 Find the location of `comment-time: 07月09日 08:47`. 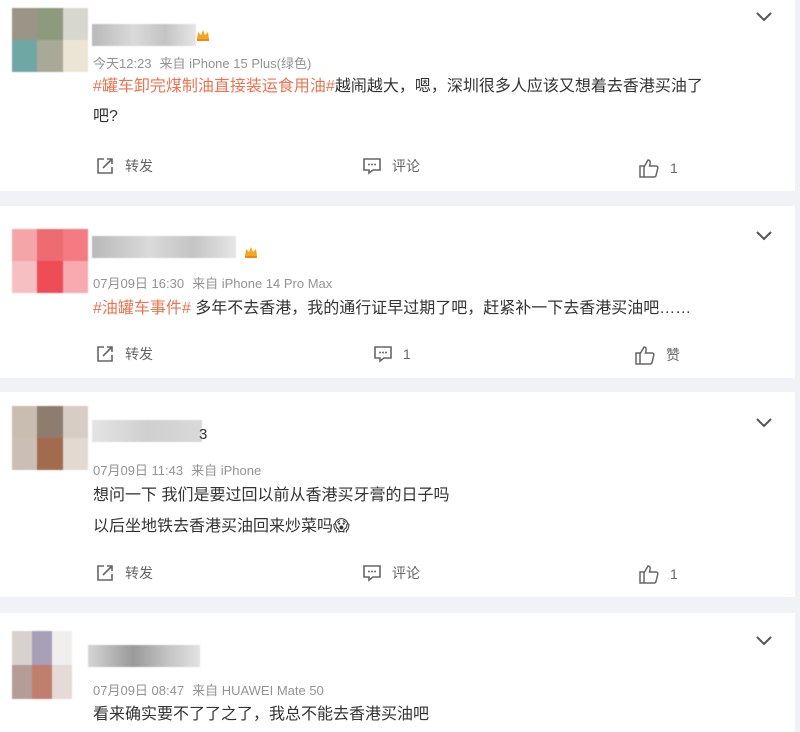

comment-time: 07月09日 08:47 is located at coordinates (139, 690).